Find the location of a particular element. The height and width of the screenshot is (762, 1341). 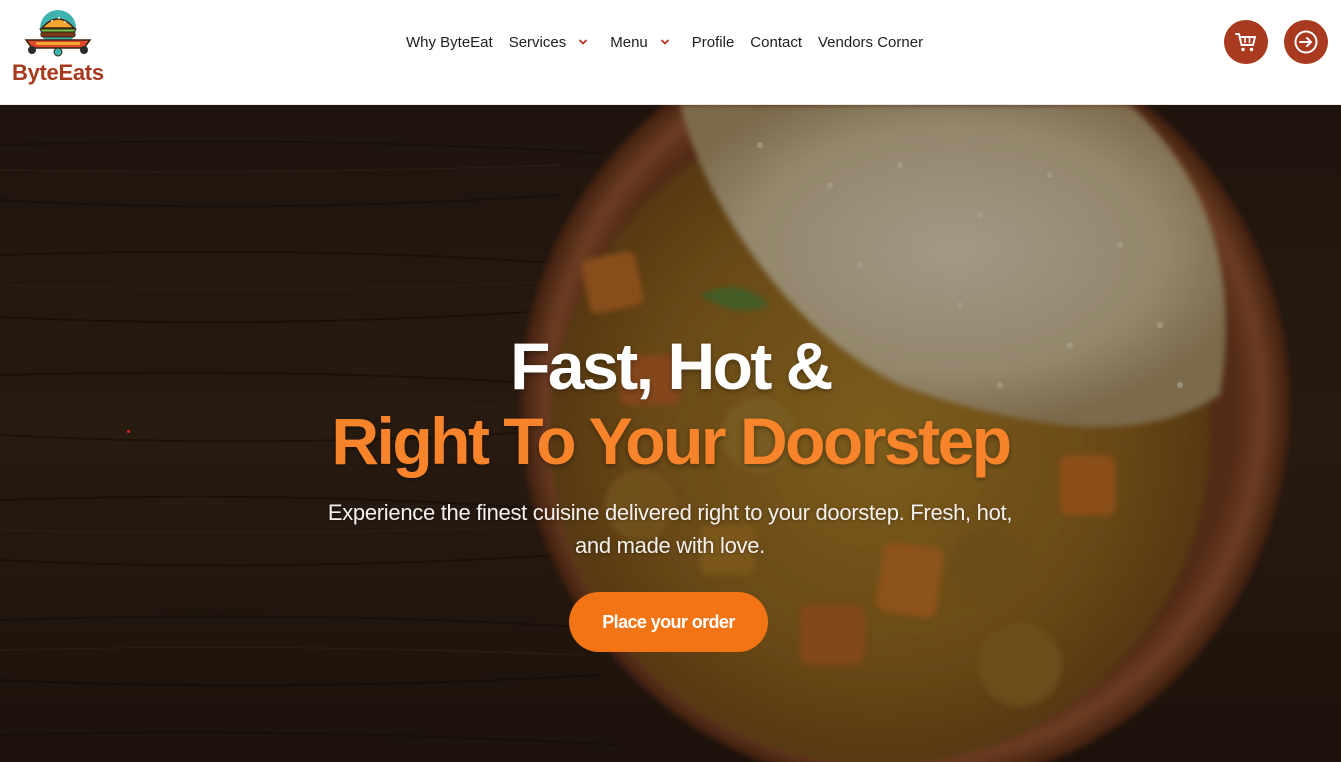

nav-item-profile: Profile is located at coordinates (713, 42).